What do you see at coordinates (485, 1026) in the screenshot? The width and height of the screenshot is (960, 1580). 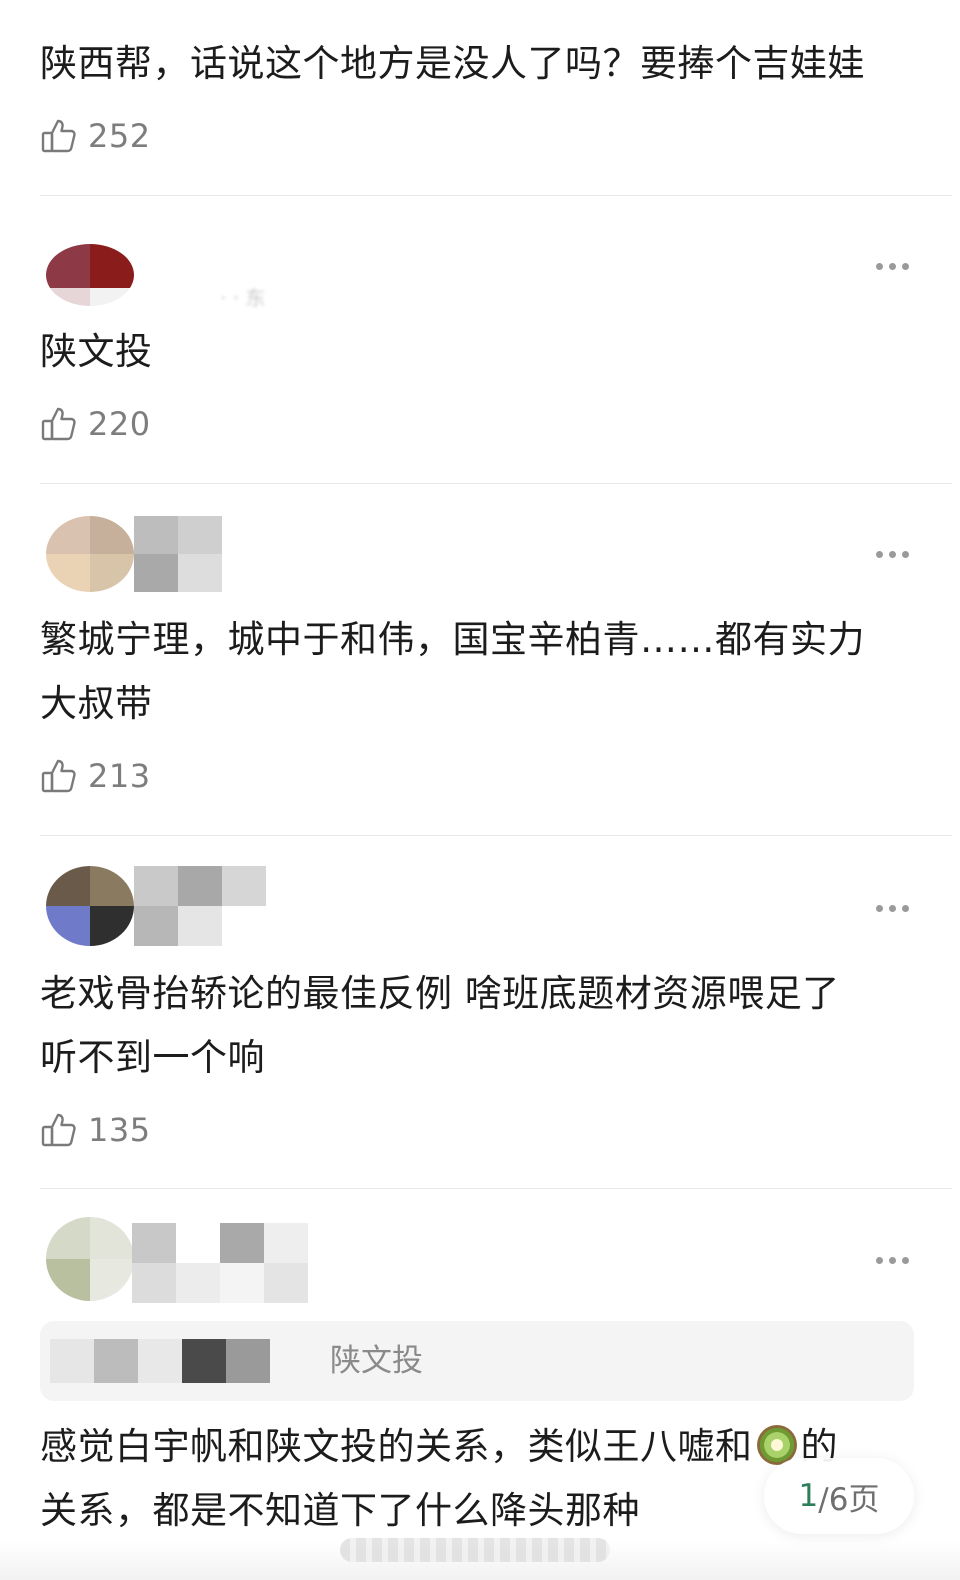 I see `comment-text: 老戏骨抬轿论的最佳反例 啥班底题材资源喂足了 听不到一个响` at bounding box center [485, 1026].